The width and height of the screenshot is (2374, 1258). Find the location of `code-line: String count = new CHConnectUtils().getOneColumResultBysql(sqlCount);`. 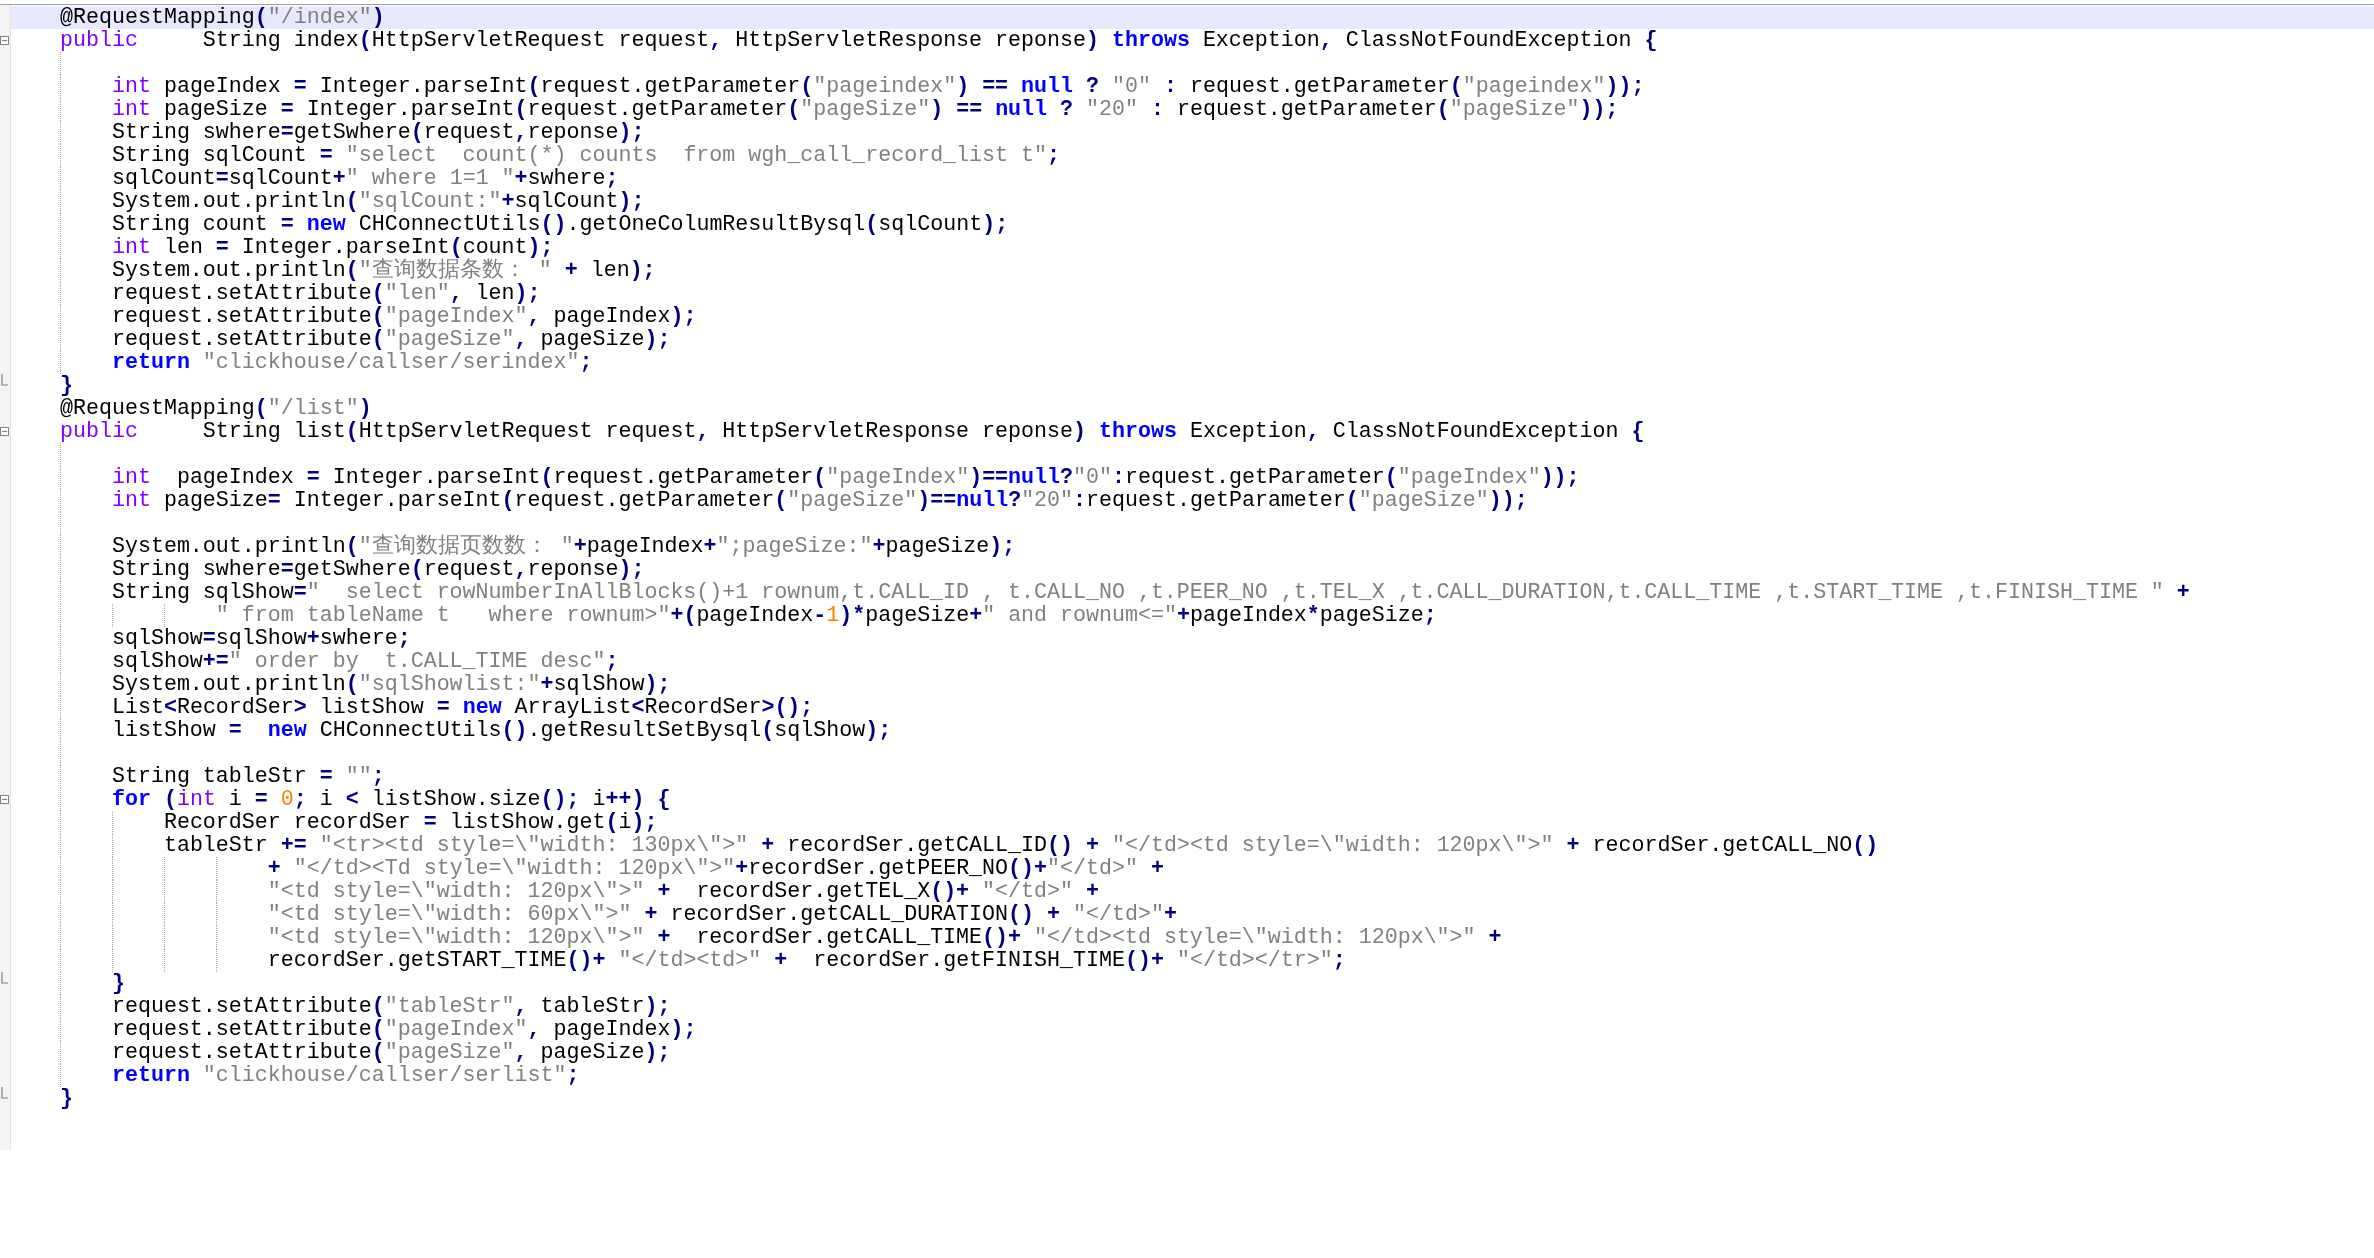

code-line: String count = new CHConnectUtils().getOneColumResultBysql(sqlCount); is located at coordinates (560, 224).